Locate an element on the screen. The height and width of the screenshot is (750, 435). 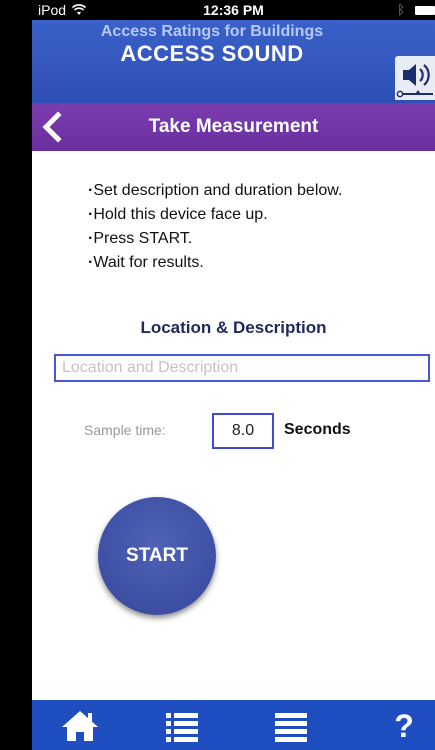
menu-icon is located at coordinates (291, 727).